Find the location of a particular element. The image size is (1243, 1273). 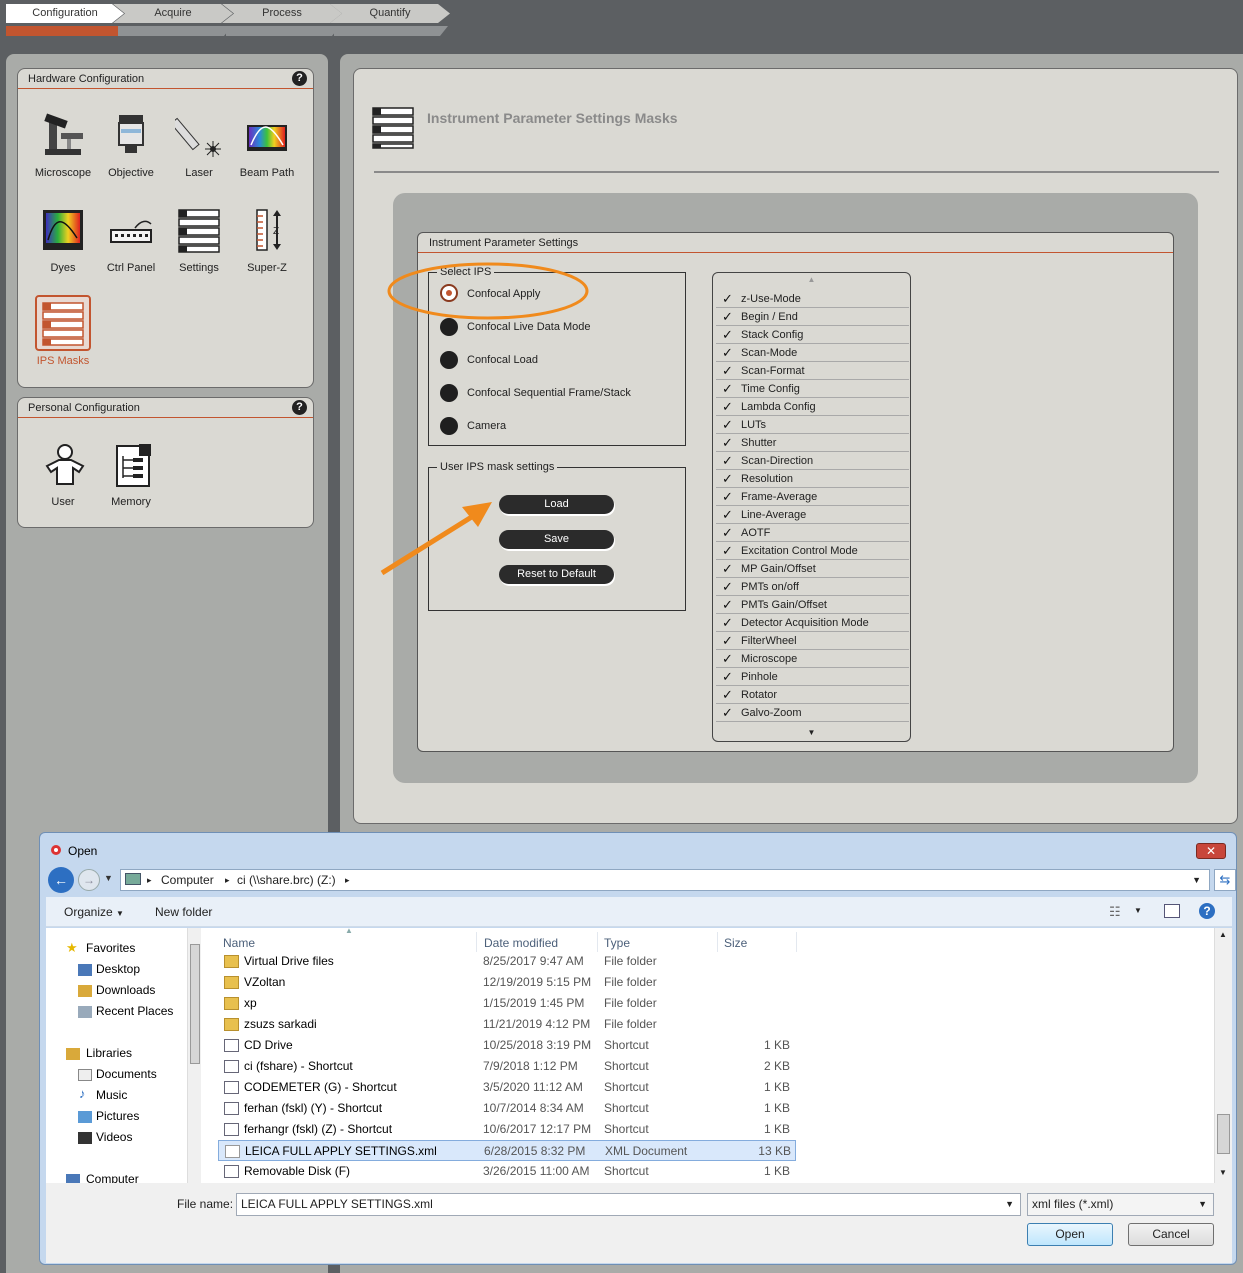

address-dropdown-icon: ▼ is located at coordinates (1196, 880).